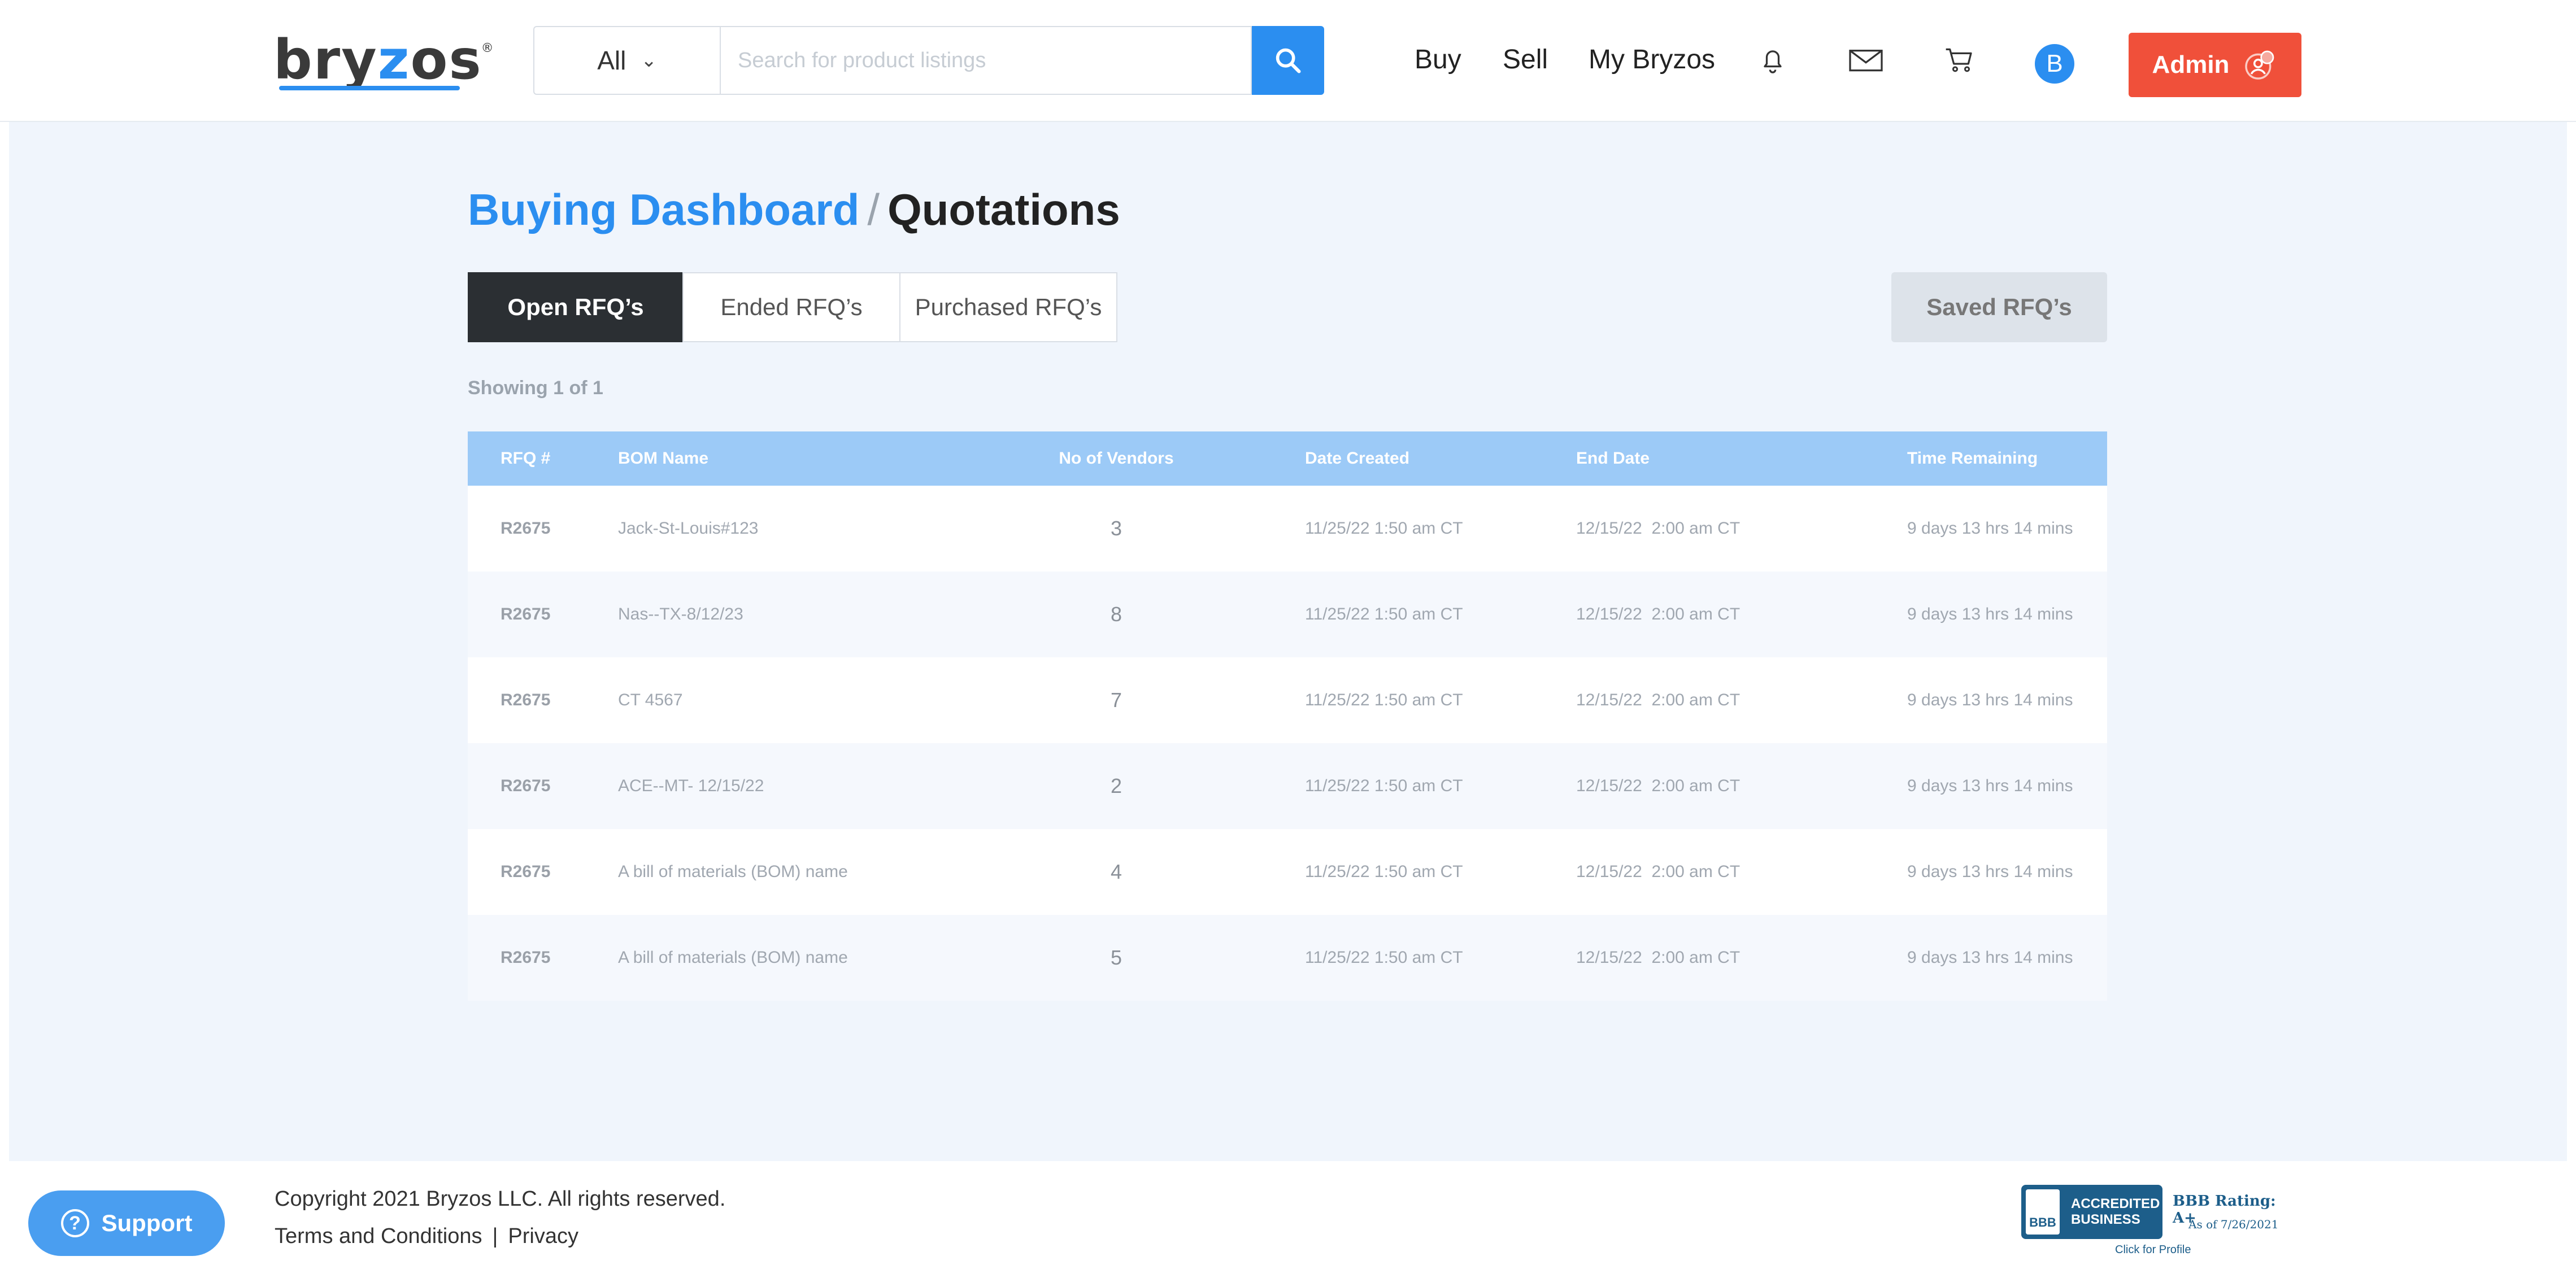  I want to click on admin-user-icon, so click(2259, 65).